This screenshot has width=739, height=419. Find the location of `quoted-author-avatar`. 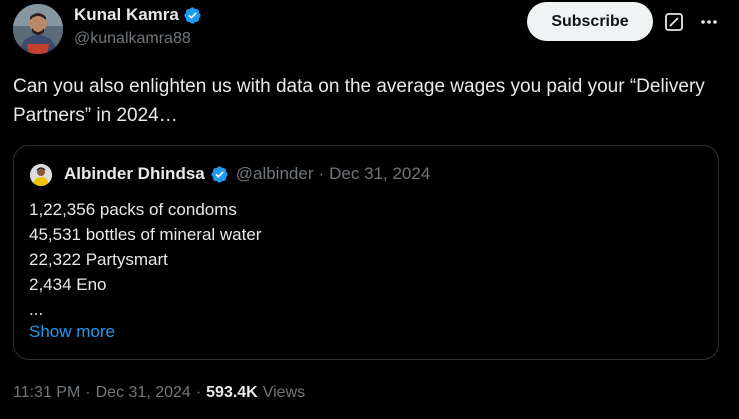

quoted-author-avatar is located at coordinates (41, 175).